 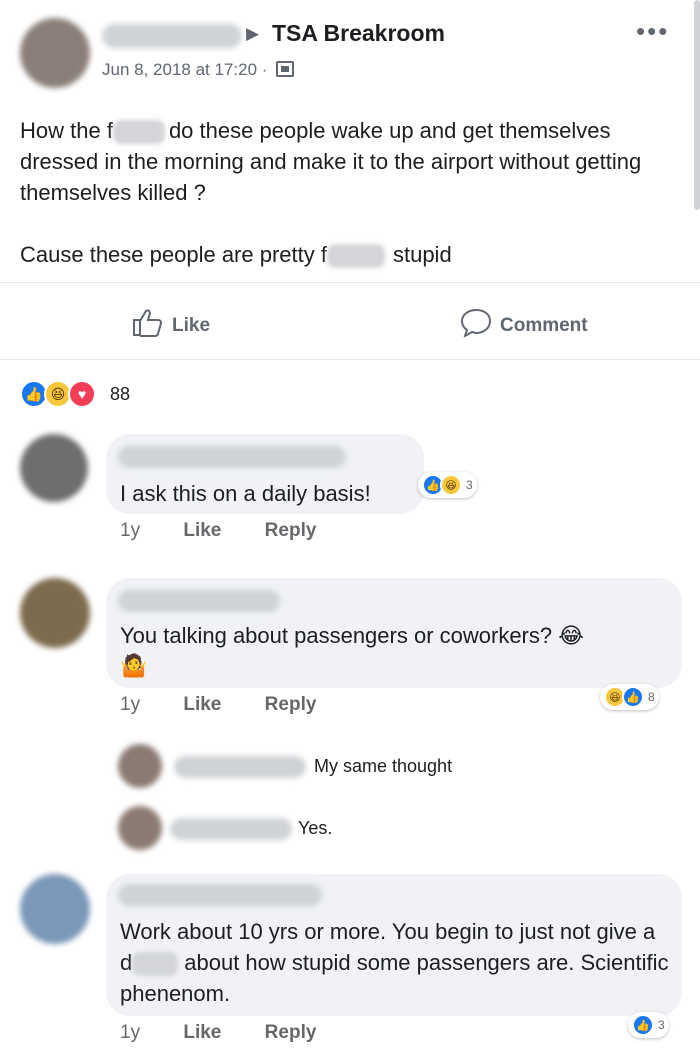 I want to click on comment-text: I ask this on a daily basis!, so click(x=245, y=493).